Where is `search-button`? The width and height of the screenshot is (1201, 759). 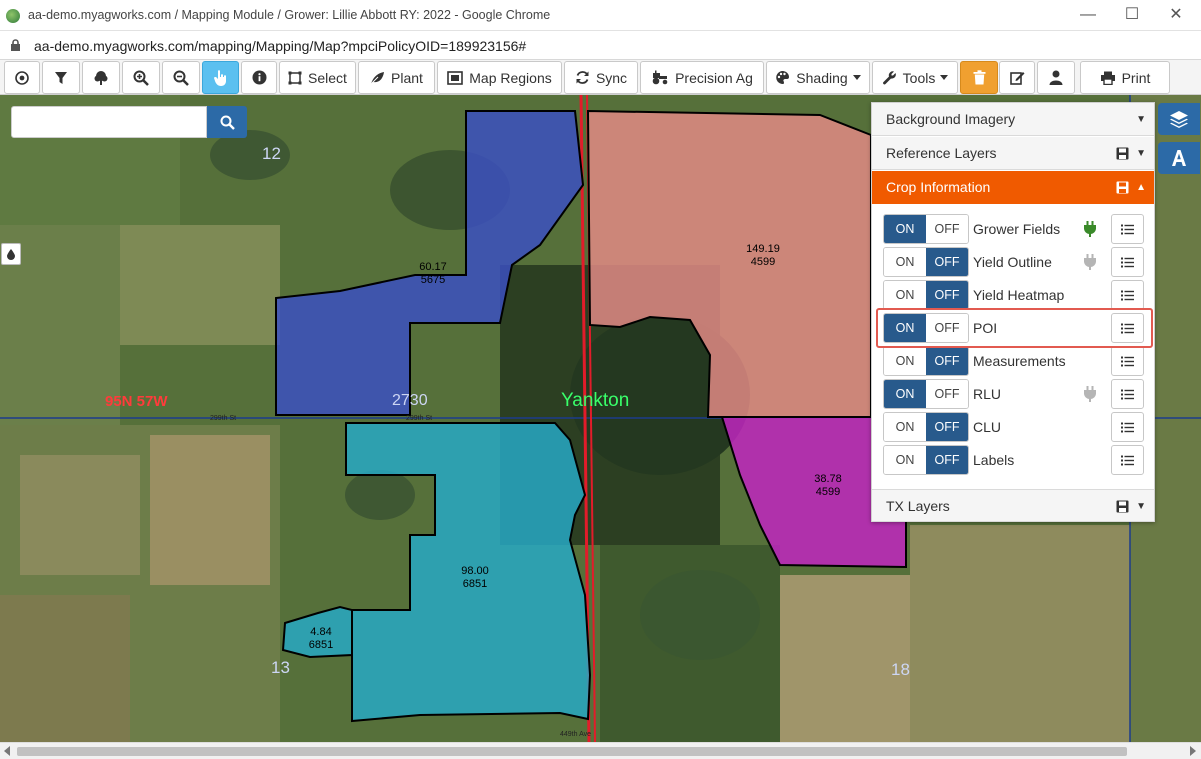
search-button is located at coordinates (227, 122).